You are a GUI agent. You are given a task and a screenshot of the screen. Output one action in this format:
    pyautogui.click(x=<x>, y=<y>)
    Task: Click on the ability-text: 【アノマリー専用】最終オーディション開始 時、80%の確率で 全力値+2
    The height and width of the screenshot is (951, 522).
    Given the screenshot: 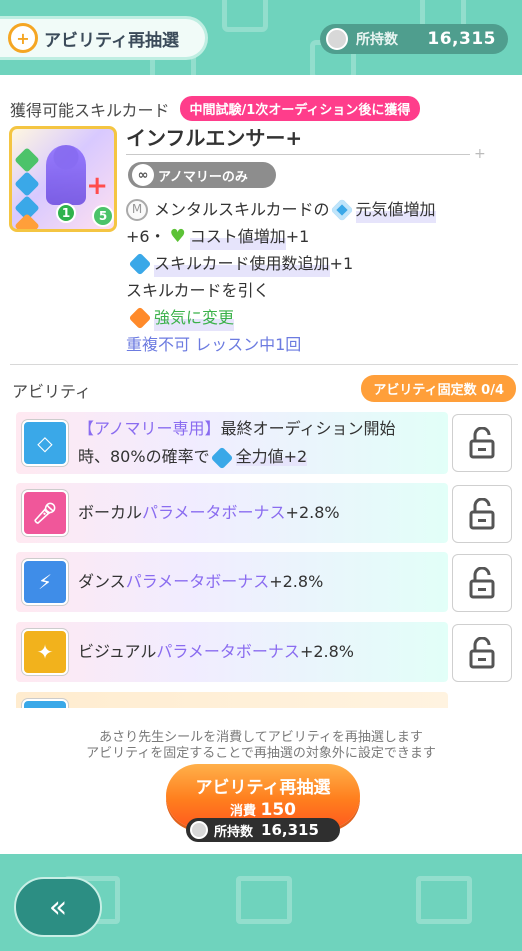 What is the action you would take?
    pyautogui.click(x=236, y=443)
    